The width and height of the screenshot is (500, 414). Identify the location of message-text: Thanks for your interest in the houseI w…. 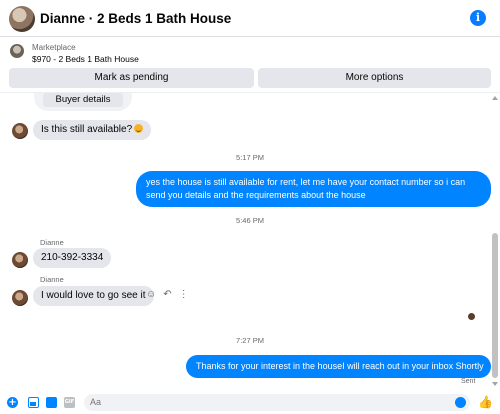
(340, 366).